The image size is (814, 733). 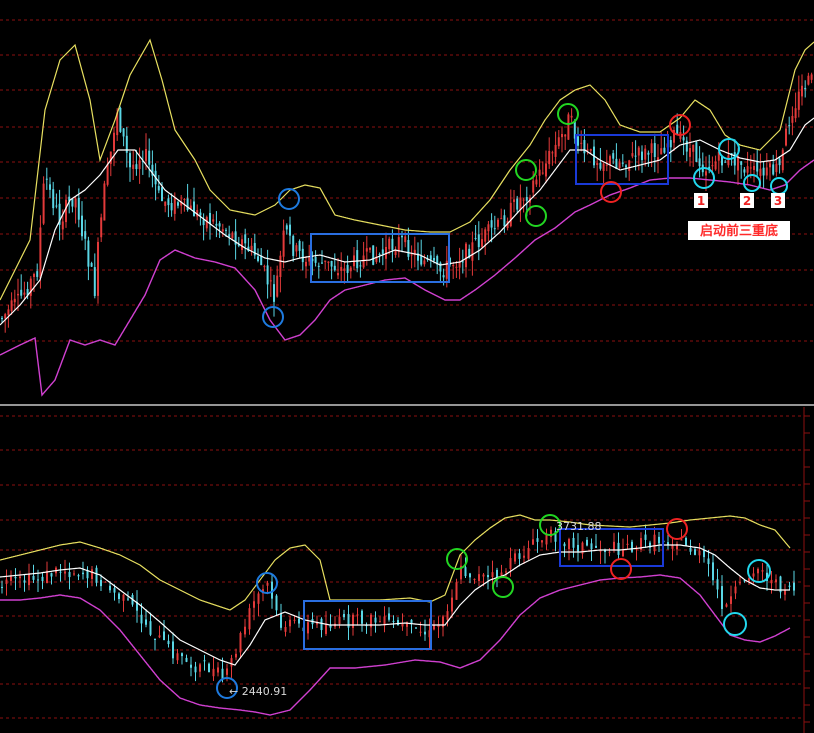 I want to click on triple-bottom-label: 启动前三重底, so click(x=739, y=231).